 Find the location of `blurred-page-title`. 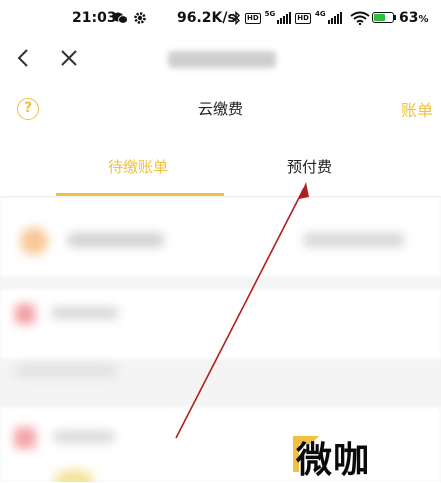

blurred-page-title is located at coordinates (222, 59).